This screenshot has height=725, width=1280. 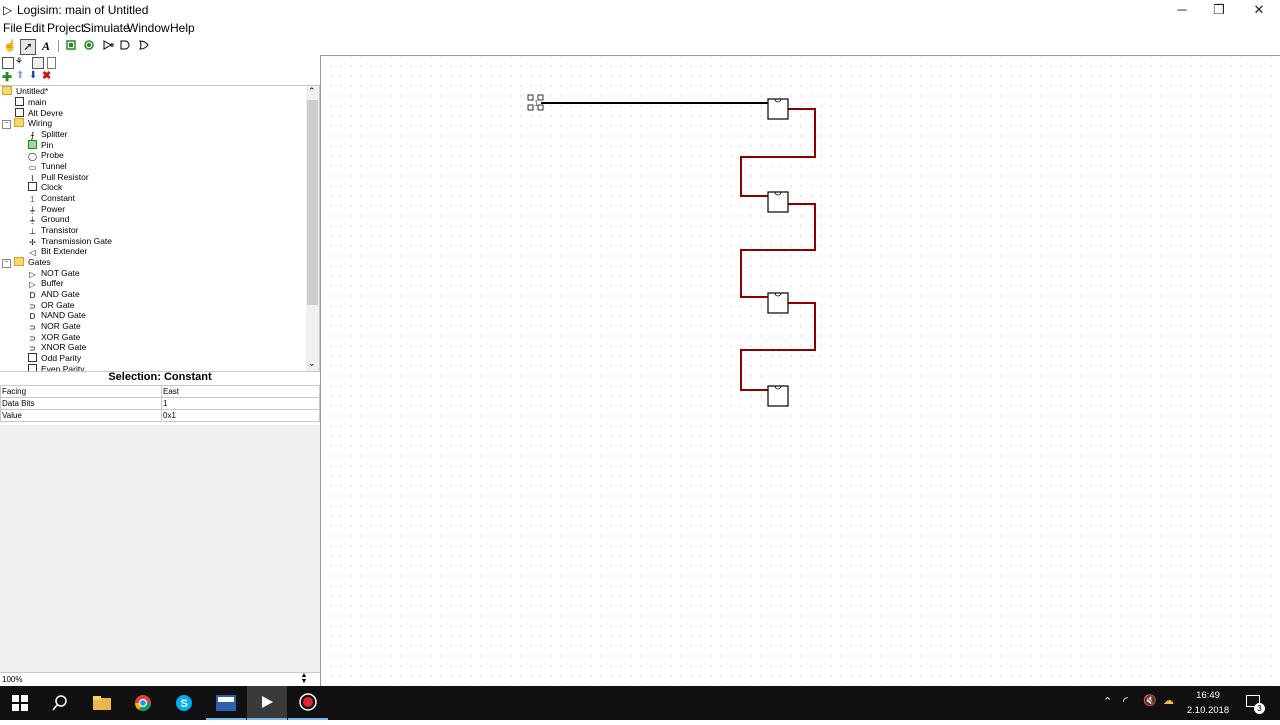 I want to click on chrome-icon, so click(x=143, y=703).